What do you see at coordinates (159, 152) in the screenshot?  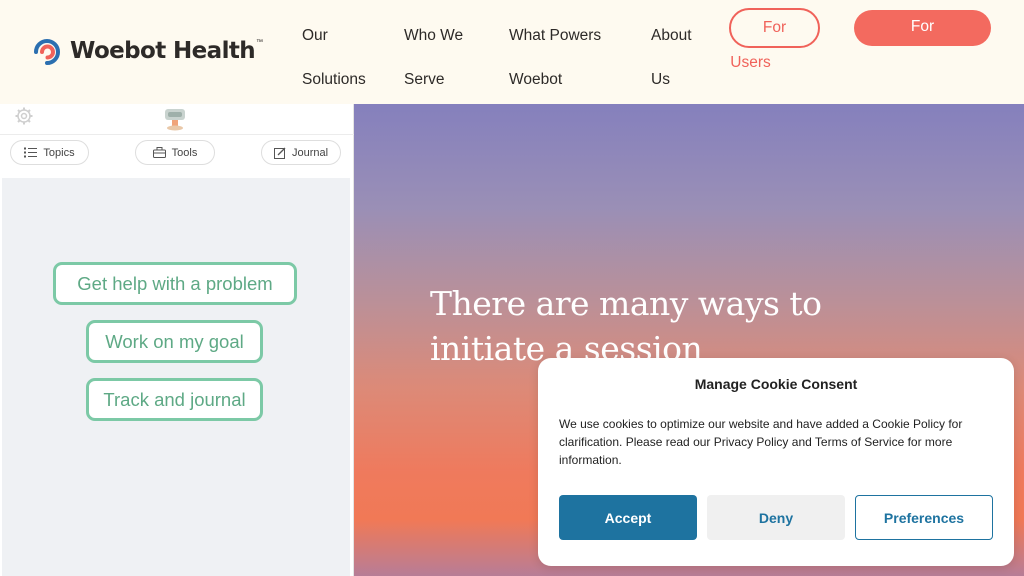 I see `toolbox-icon` at bounding box center [159, 152].